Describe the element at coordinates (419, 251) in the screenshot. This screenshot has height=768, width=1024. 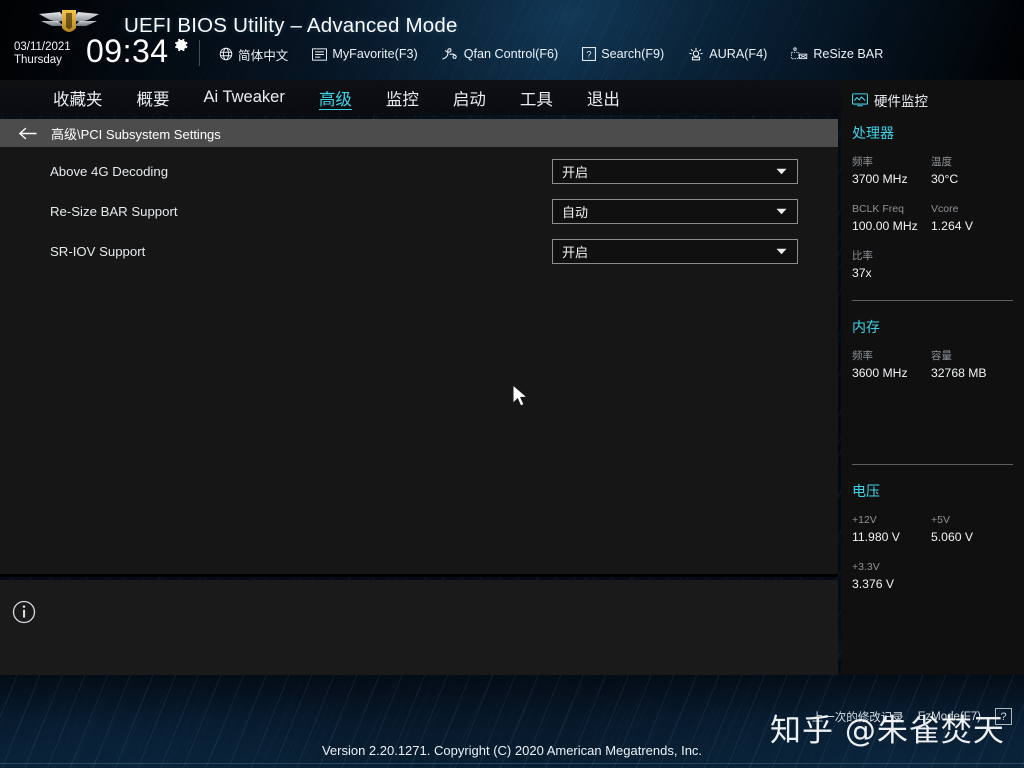
I see `setting-row-sr-iov-support: SR-IOV Support 开启` at that location.